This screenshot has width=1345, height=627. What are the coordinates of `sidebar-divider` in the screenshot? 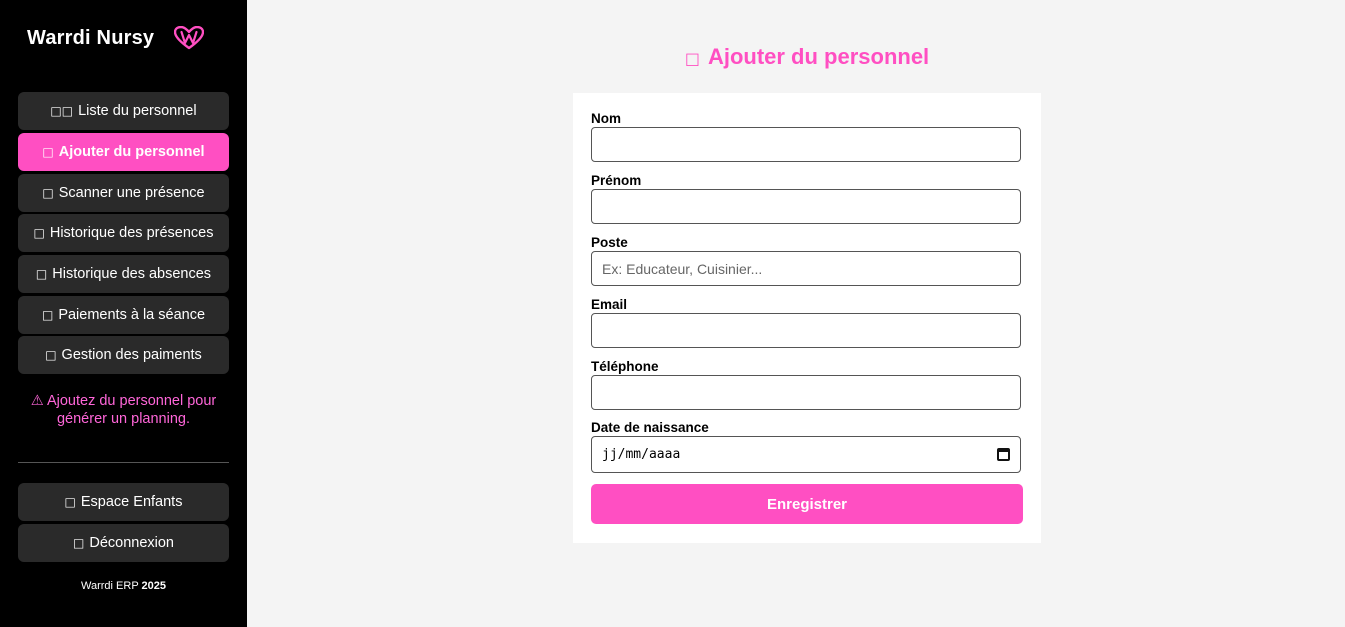 It's located at (123, 462).